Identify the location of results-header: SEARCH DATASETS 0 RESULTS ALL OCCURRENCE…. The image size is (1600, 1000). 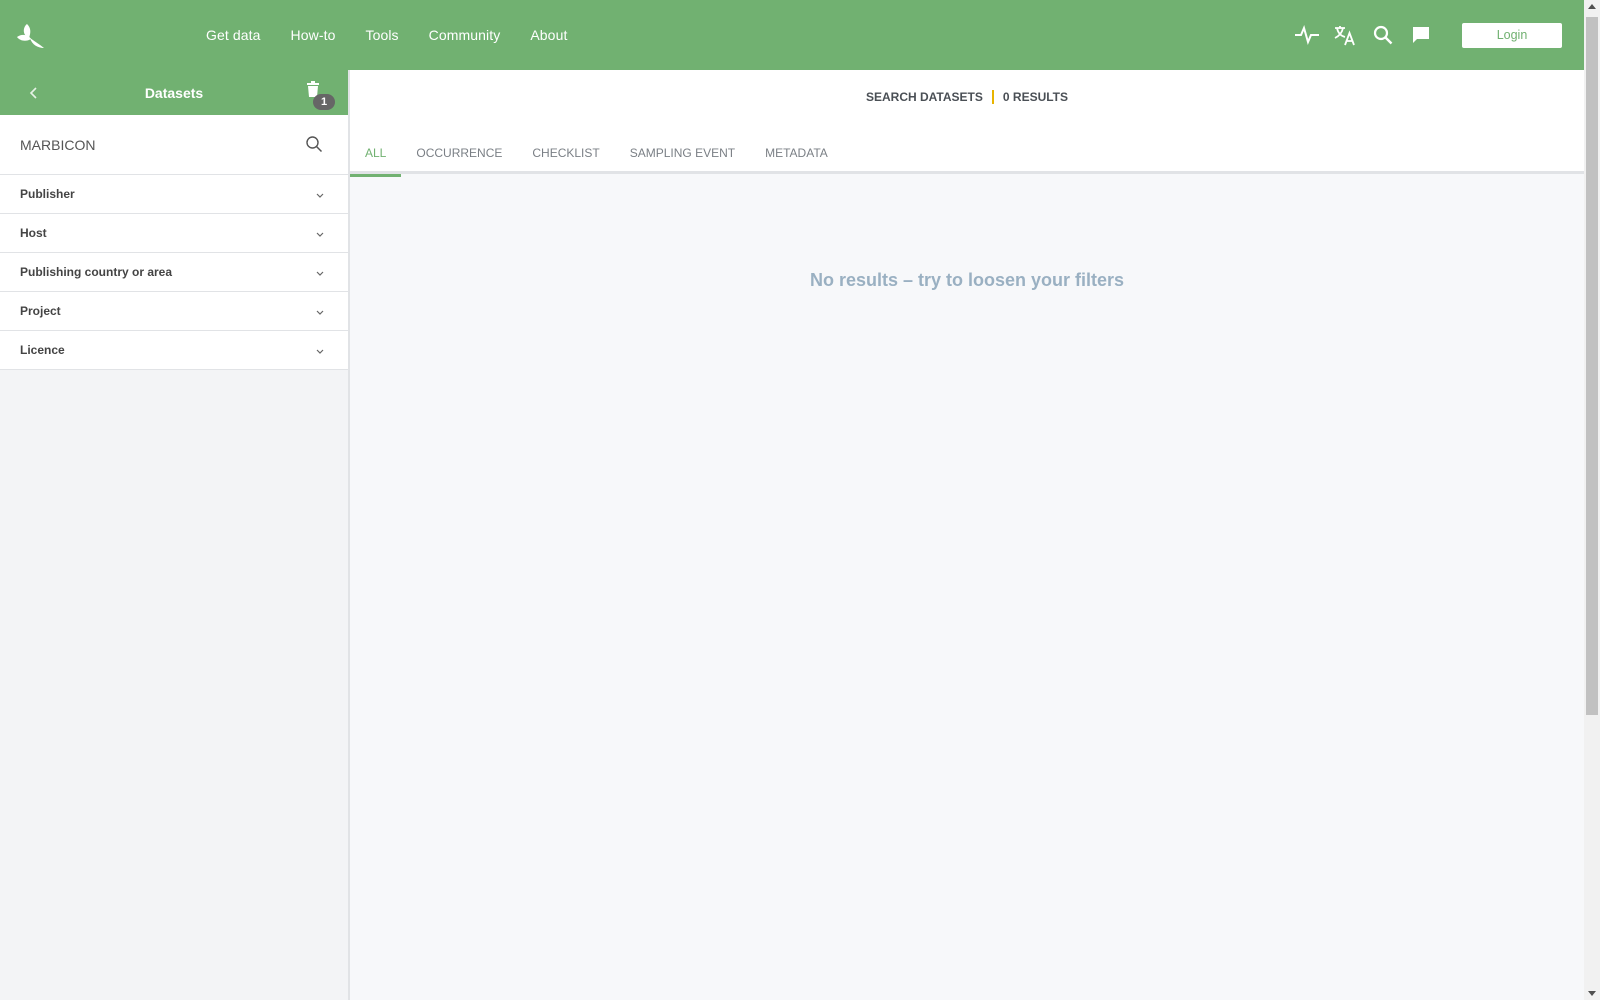
(967, 123).